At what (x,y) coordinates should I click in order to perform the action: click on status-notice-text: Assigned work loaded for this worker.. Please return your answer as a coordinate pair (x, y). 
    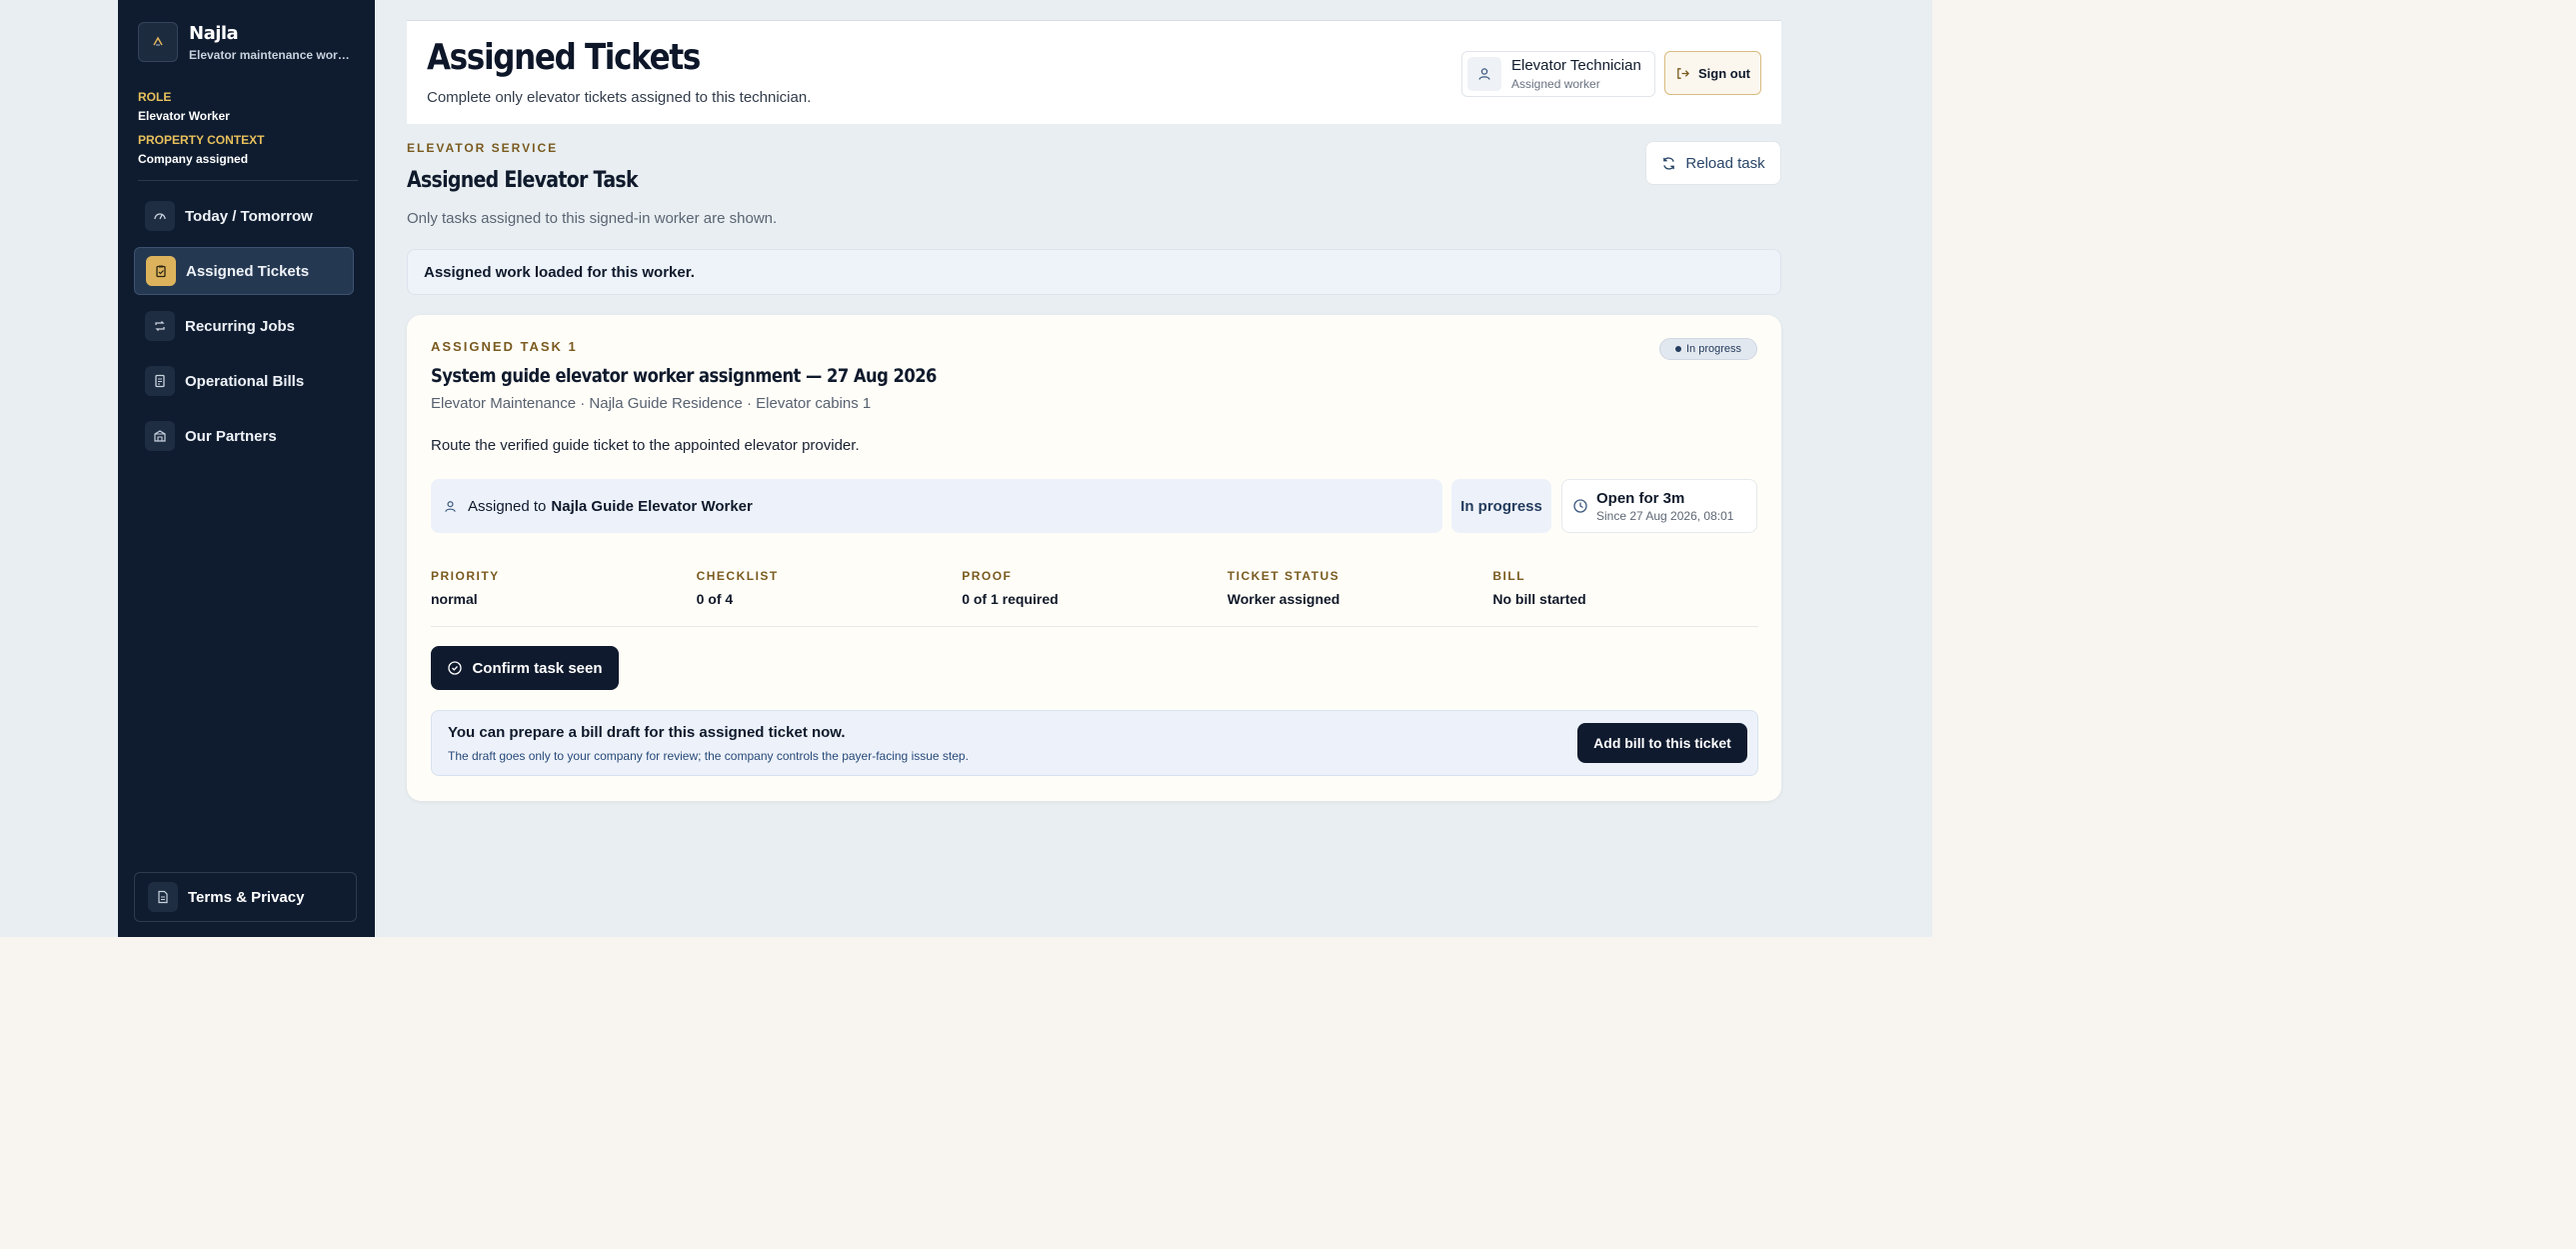
    Looking at the image, I should click on (559, 272).